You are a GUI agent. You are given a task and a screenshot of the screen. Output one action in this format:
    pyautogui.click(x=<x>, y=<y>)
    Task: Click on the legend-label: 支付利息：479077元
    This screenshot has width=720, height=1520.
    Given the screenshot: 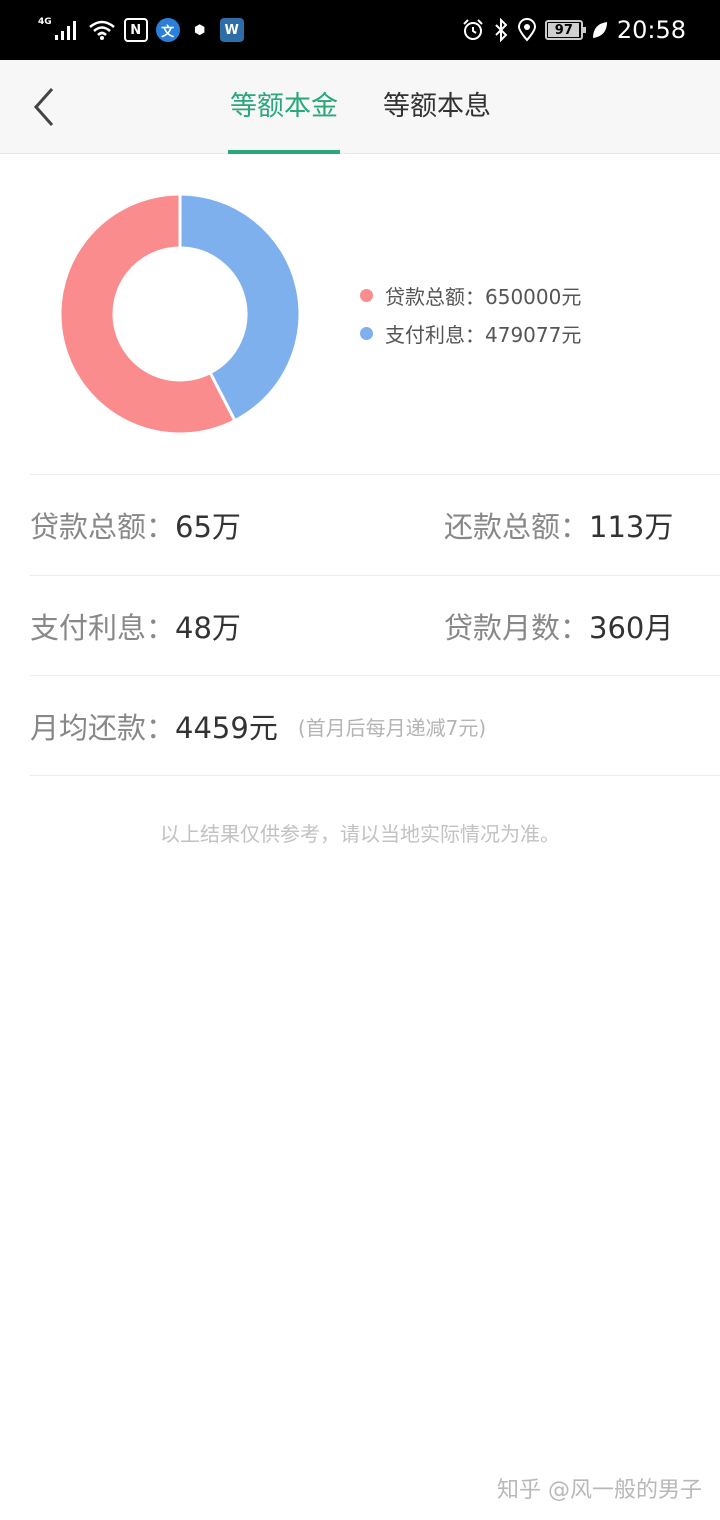 What is the action you would take?
    pyautogui.click(x=483, y=334)
    